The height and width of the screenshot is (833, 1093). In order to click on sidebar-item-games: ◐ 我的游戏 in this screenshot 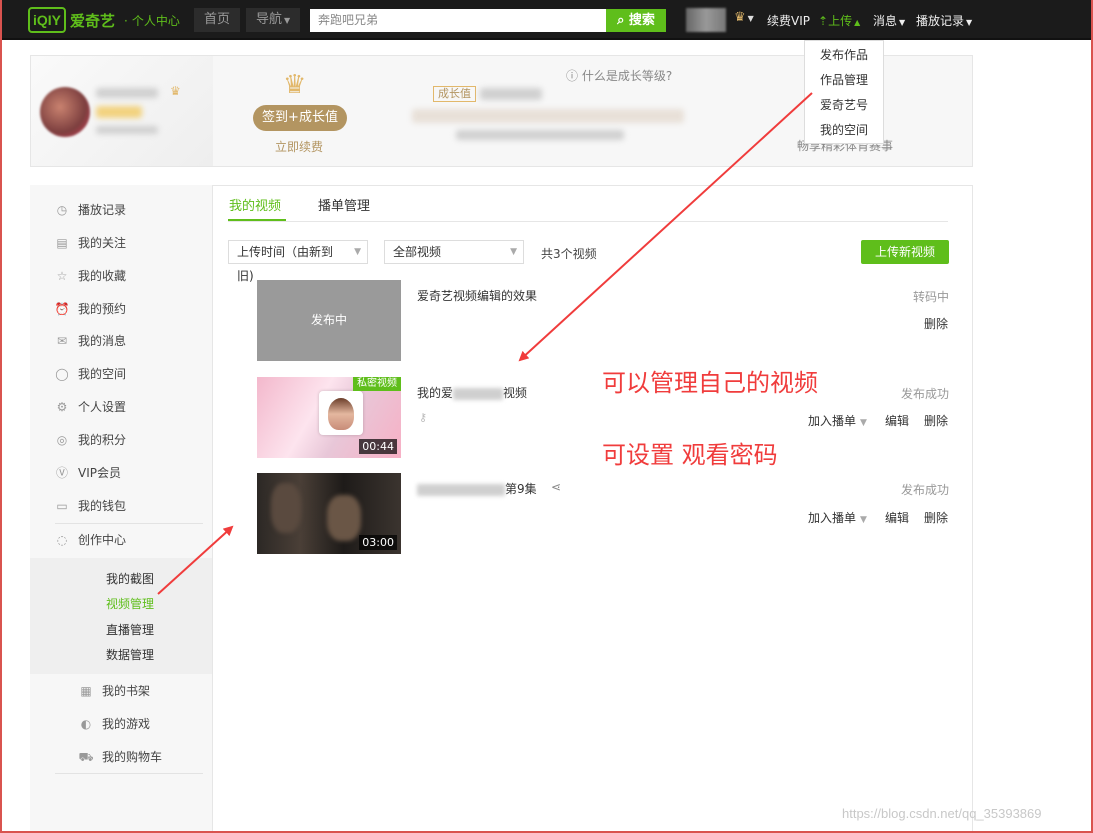, I will do `click(115, 724)`.